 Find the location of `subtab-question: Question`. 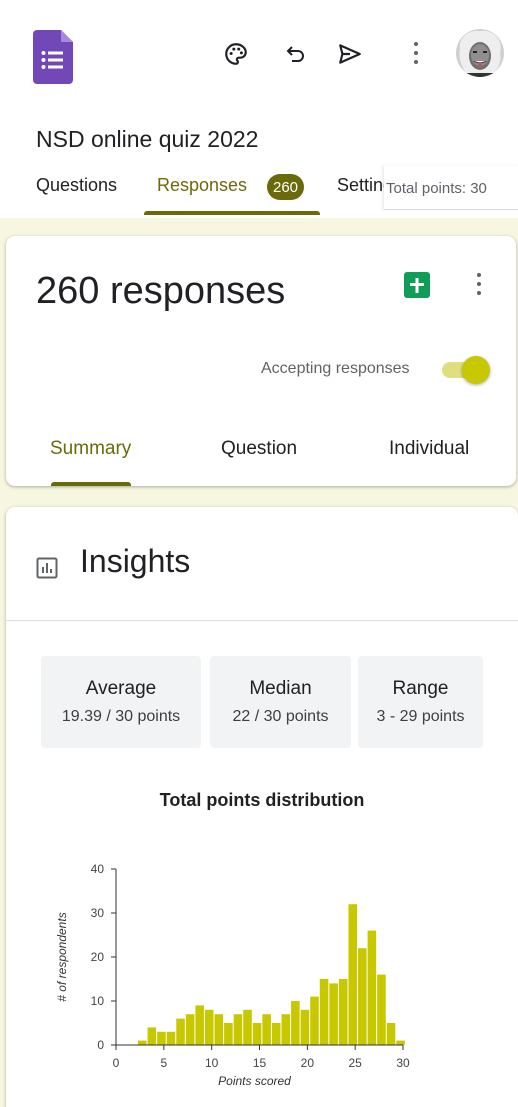

subtab-question: Question is located at coordinates (259, 449).